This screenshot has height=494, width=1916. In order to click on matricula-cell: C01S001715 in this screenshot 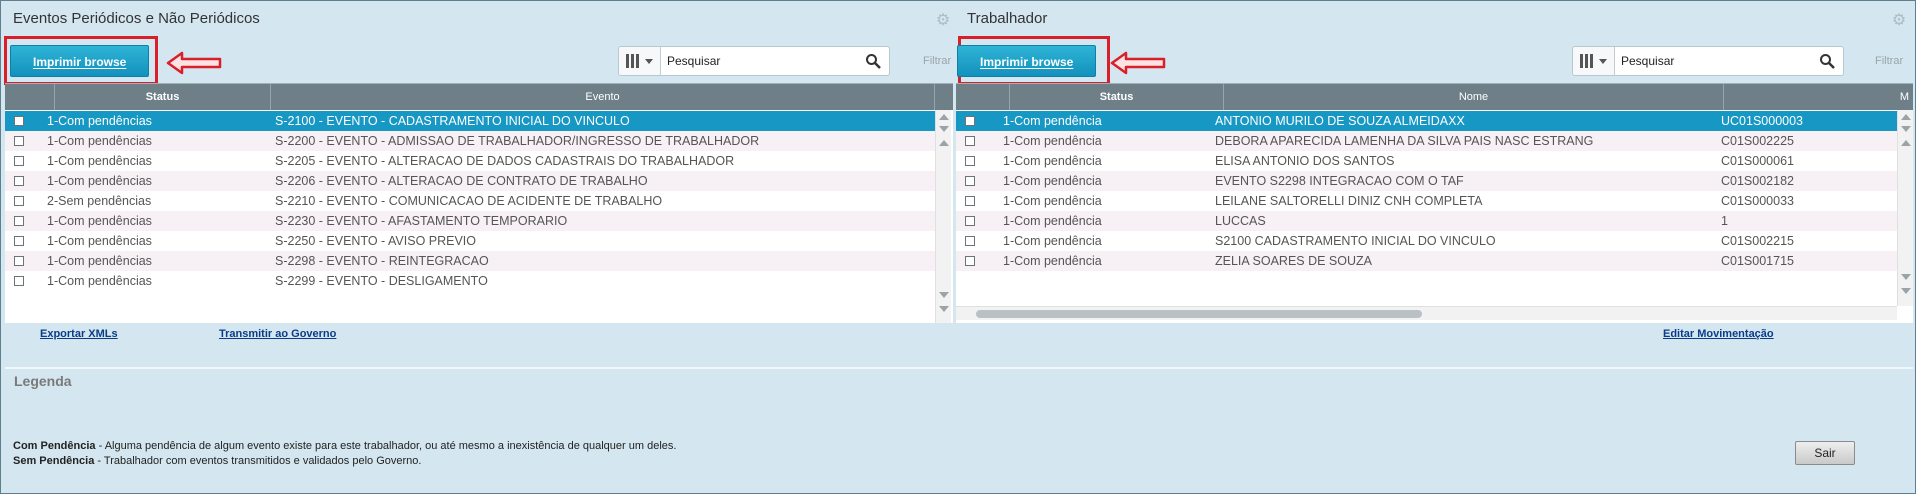, I will do `click(1757, 261)`.